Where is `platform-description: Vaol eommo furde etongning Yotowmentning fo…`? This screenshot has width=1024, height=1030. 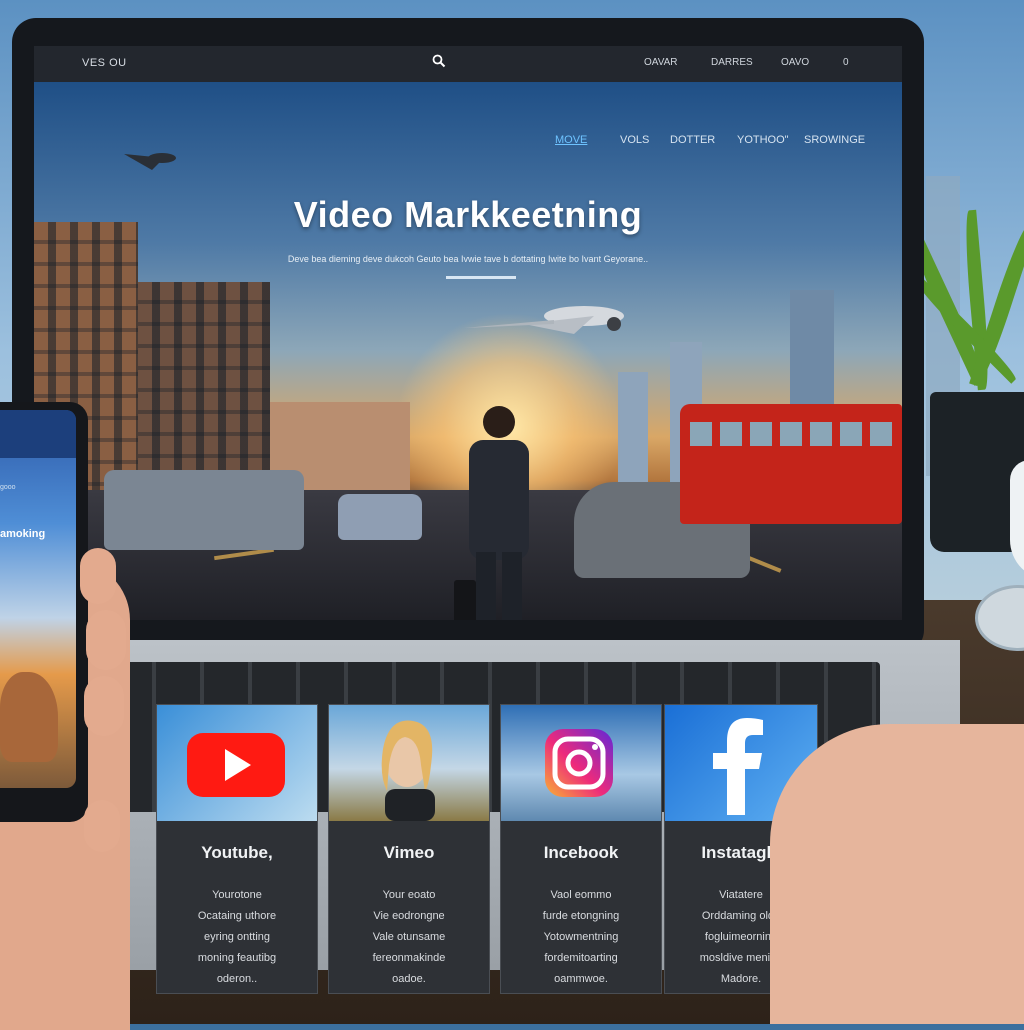
platform-description: Vaol eommo furde etongning Yotowmentning fo… is located at coordinates (581, 937).